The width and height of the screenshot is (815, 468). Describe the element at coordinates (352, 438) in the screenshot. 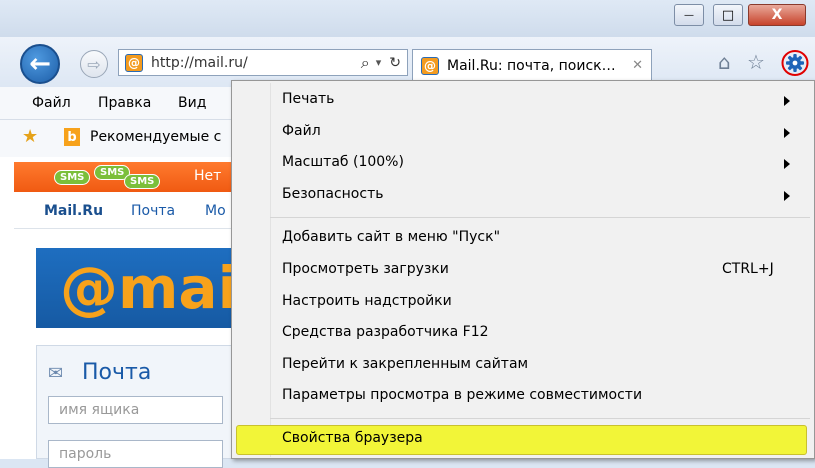

I see `menu-item-internet-options: Свойства браузера` at that location.